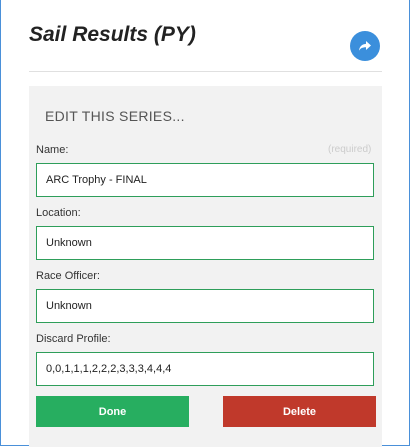 The image size is (410, 447). What do you see at coordinates (350, 149) in the screenshot?
I see `required-note: (required)` at bounding box center [350, 149].